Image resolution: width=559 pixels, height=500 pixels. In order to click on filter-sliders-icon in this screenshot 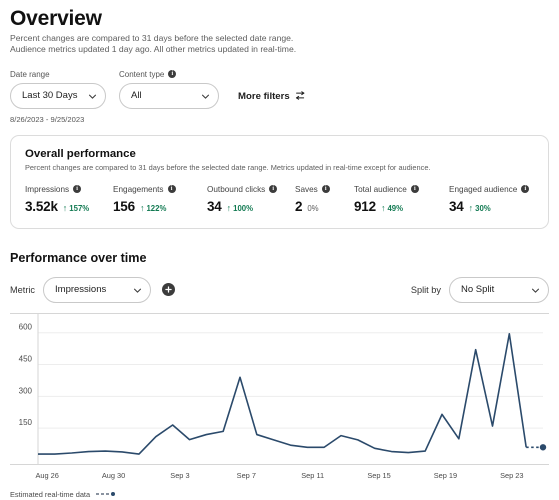, I will do `click(300, 97)`.